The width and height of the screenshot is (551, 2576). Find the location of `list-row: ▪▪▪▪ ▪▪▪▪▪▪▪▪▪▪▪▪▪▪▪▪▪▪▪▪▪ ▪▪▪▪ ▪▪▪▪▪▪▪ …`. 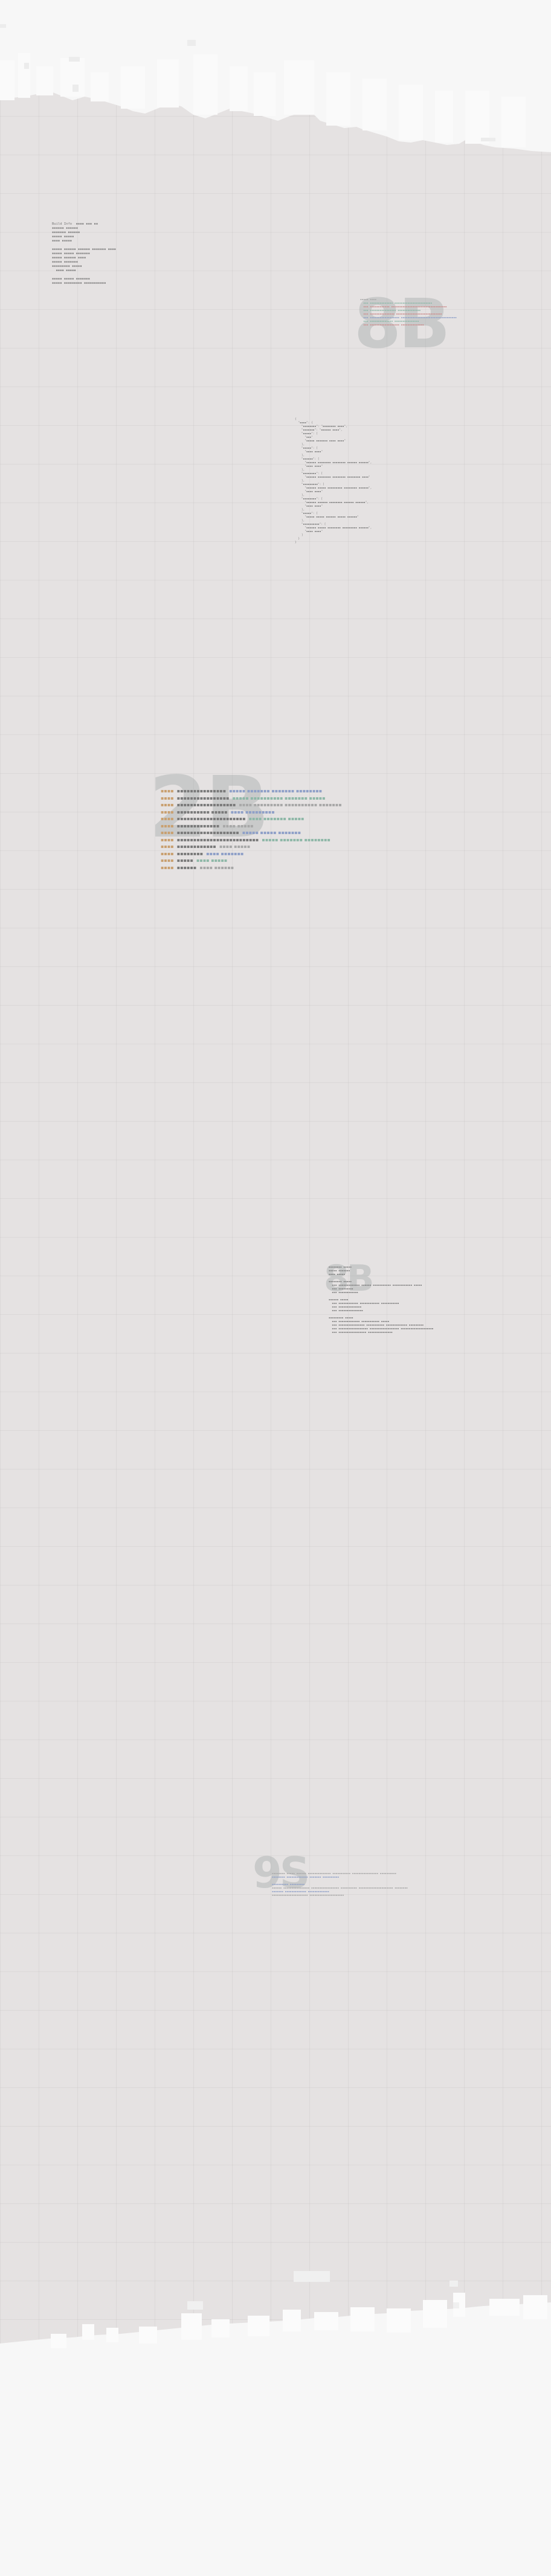

list-row: ▪▪▪▪ ▪▪▪▪▪▪▪▪▪▪▪▪▪▪▪▪▪▪▪▪▪ ▪▪▪▪ ▪▪▪▪▪▪▪ … is located at coordinates (251, 819).